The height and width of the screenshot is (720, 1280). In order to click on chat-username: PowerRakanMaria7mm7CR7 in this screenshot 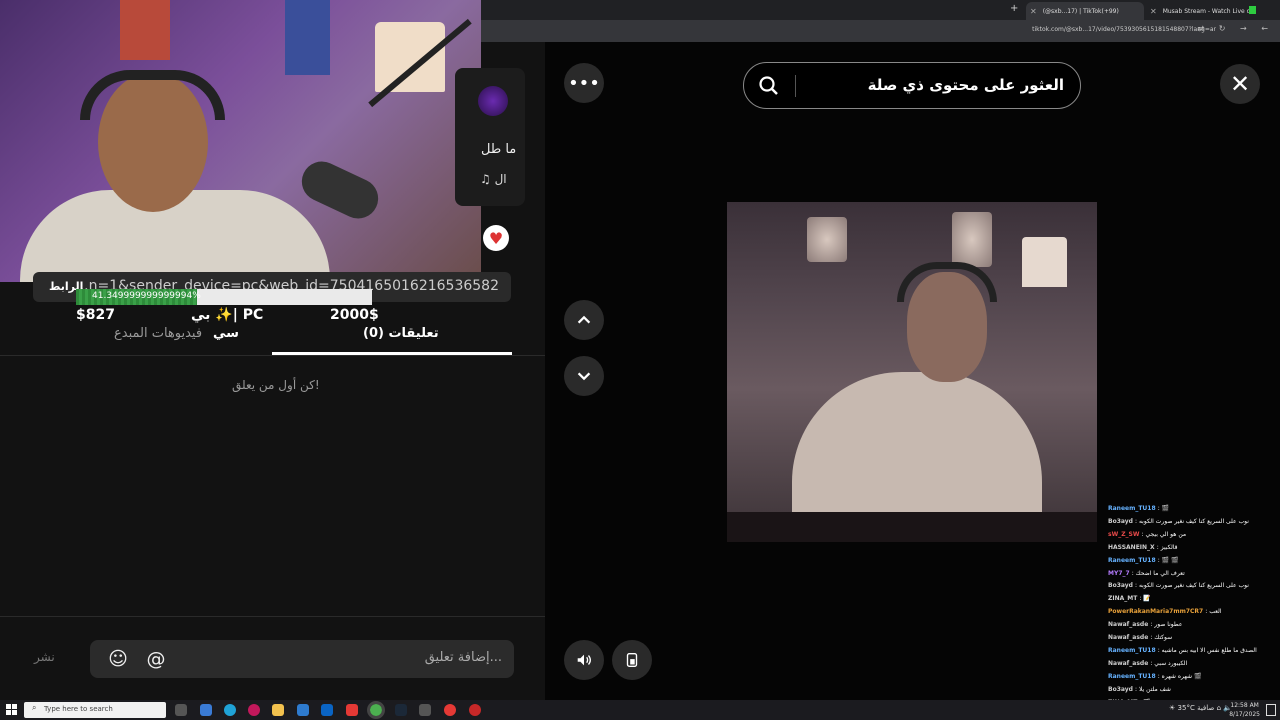, I will do `click(1157, 612)`.